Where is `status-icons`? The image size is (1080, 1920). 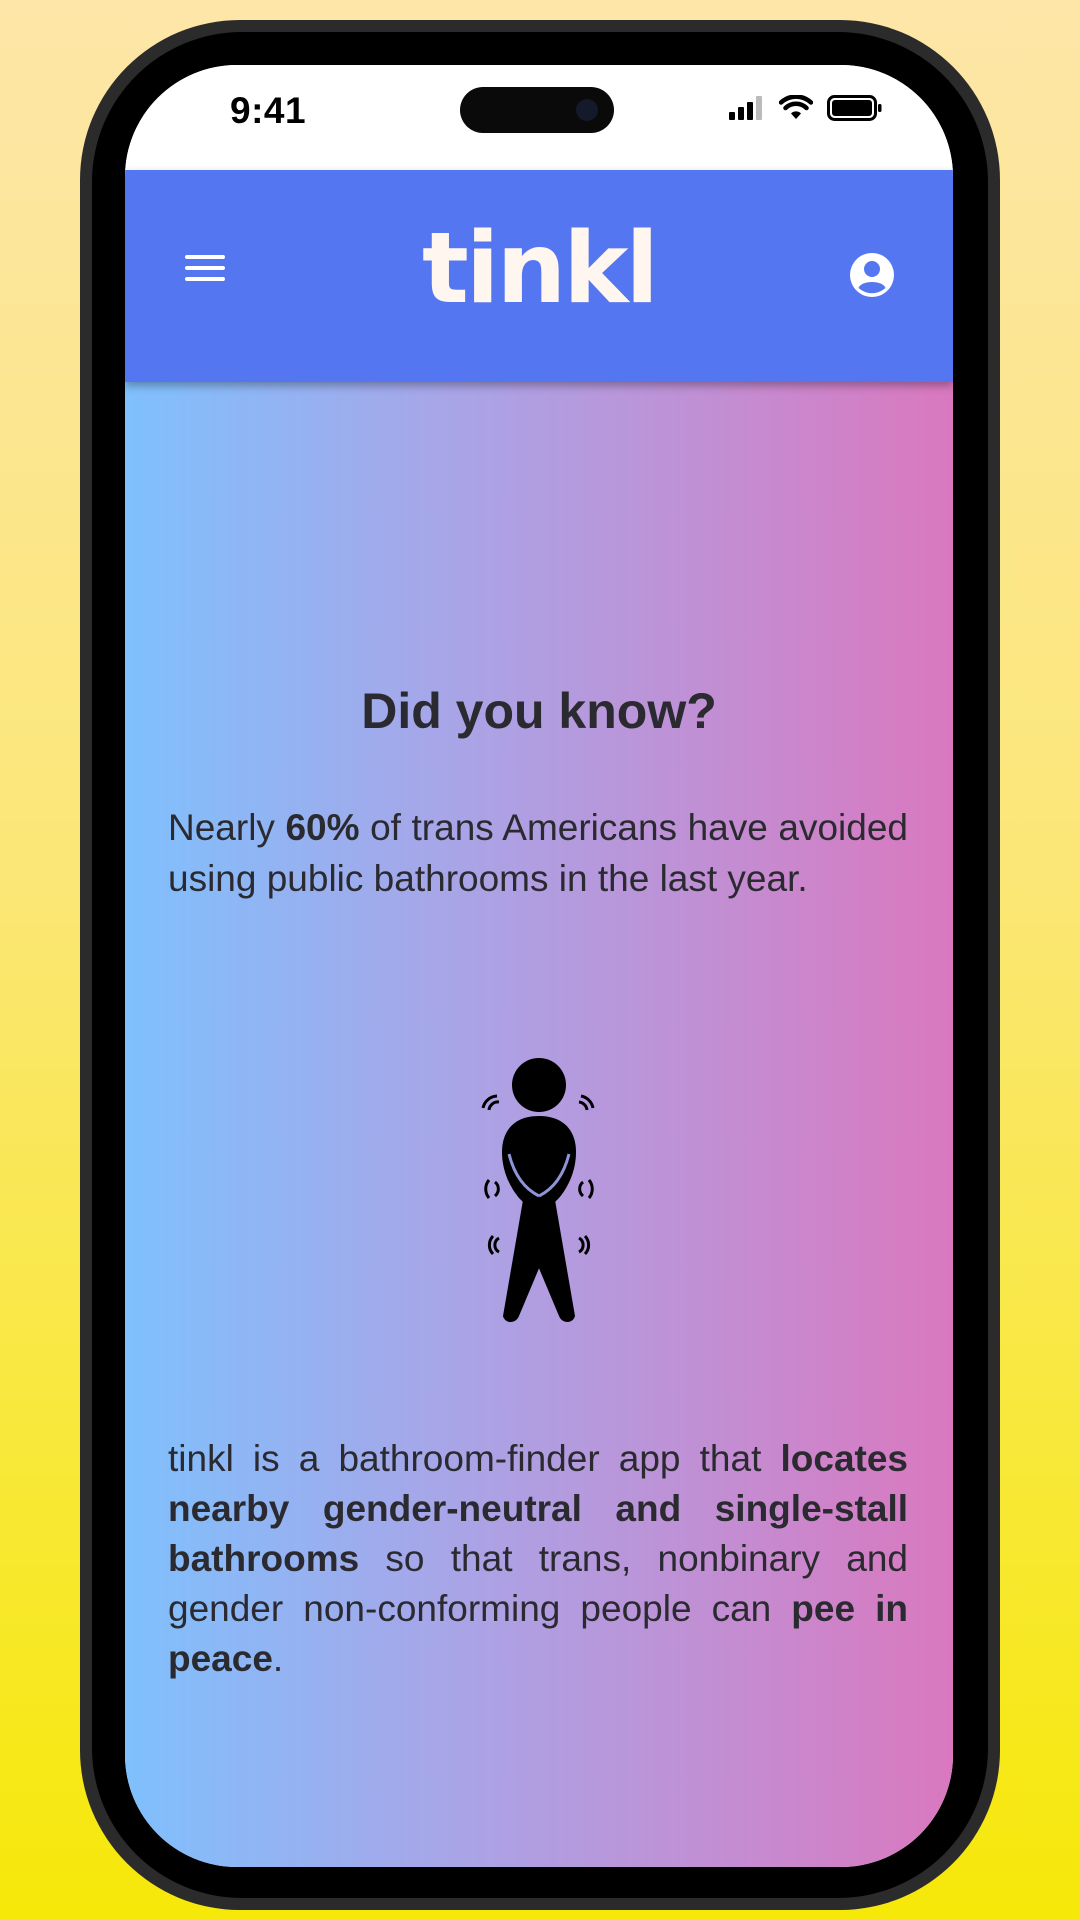 status-icons is located at coordinates (806, 108).